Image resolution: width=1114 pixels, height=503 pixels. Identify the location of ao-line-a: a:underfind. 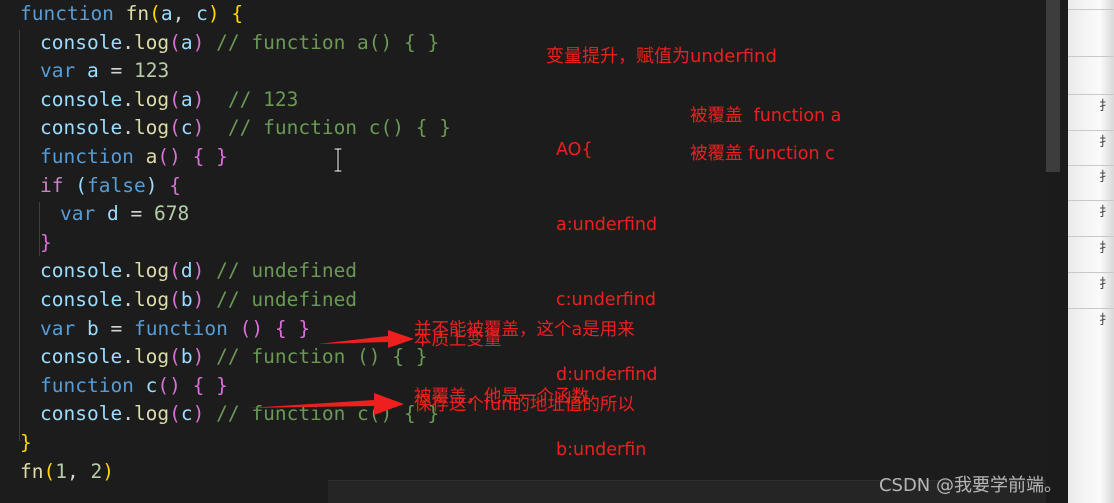
(607, 225).